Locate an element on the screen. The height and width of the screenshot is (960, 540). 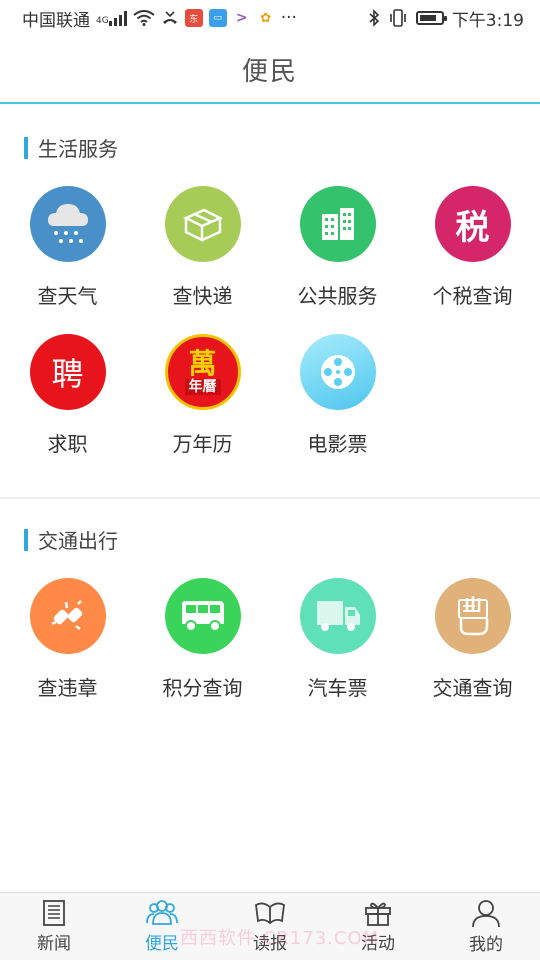
tax-icon: 税 is located at coordinates (472, 224).